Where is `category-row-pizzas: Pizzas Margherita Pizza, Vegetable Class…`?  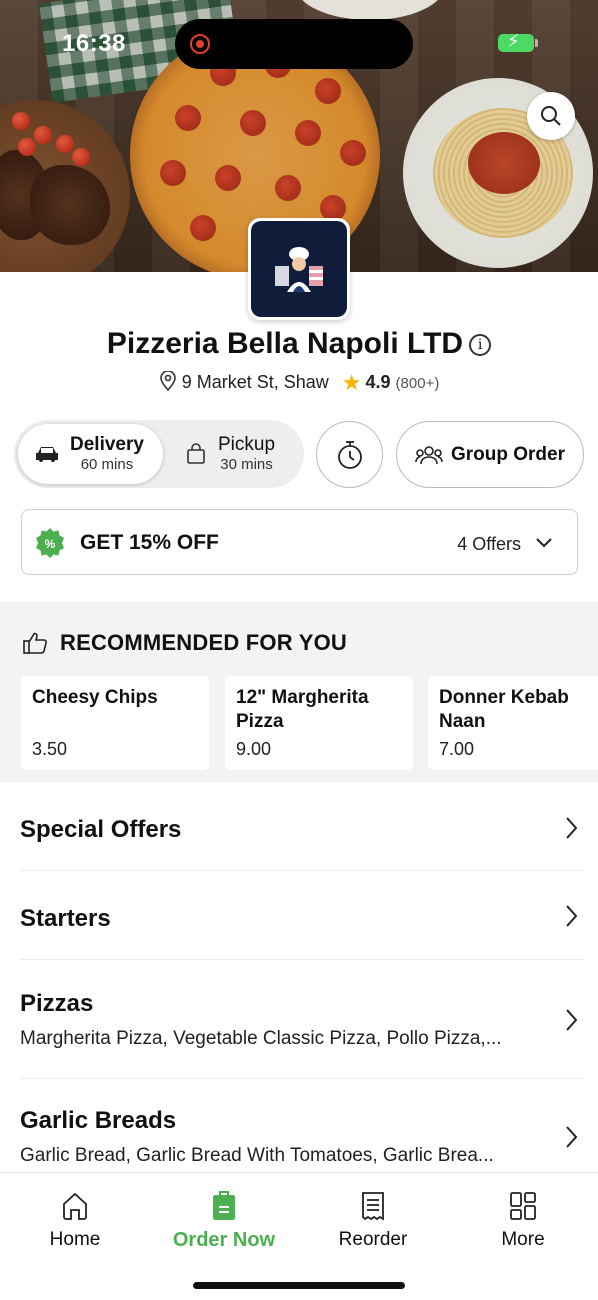
category-row-pizzas: Pizzas Margherita Pizza, Vegetable Class… is located at coordinates (302, 1019).